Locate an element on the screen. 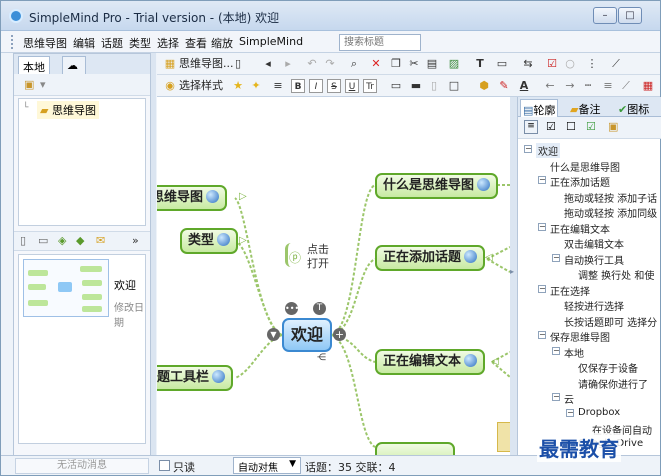 Image resolution: width=661 pixels, height=476 pixels. move-icon: ▼ is located at coordinates (273, 334).